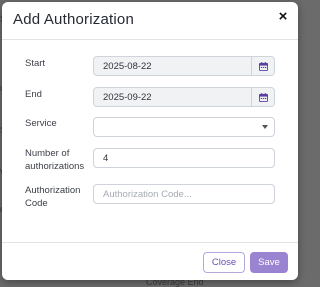  I want to click on save-button: Save, so click(269, 262).